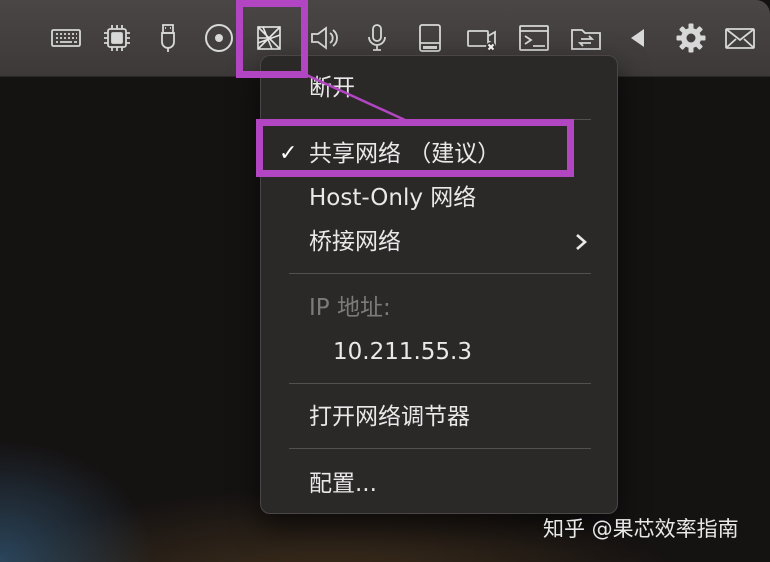 The height and width of the screenshot is (562, 770). Describe the element at coordinates (355, 242) in the screenshot. I see `menu-item-bridged: 桥接网络` at that location.